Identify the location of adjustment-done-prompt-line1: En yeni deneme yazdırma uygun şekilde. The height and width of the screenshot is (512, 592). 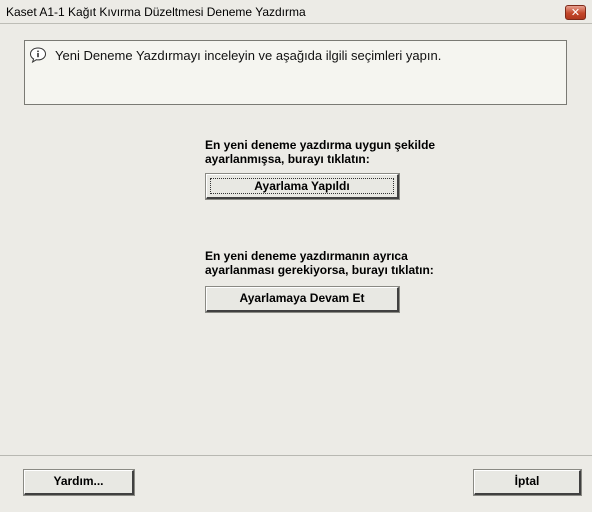
(320, 145).